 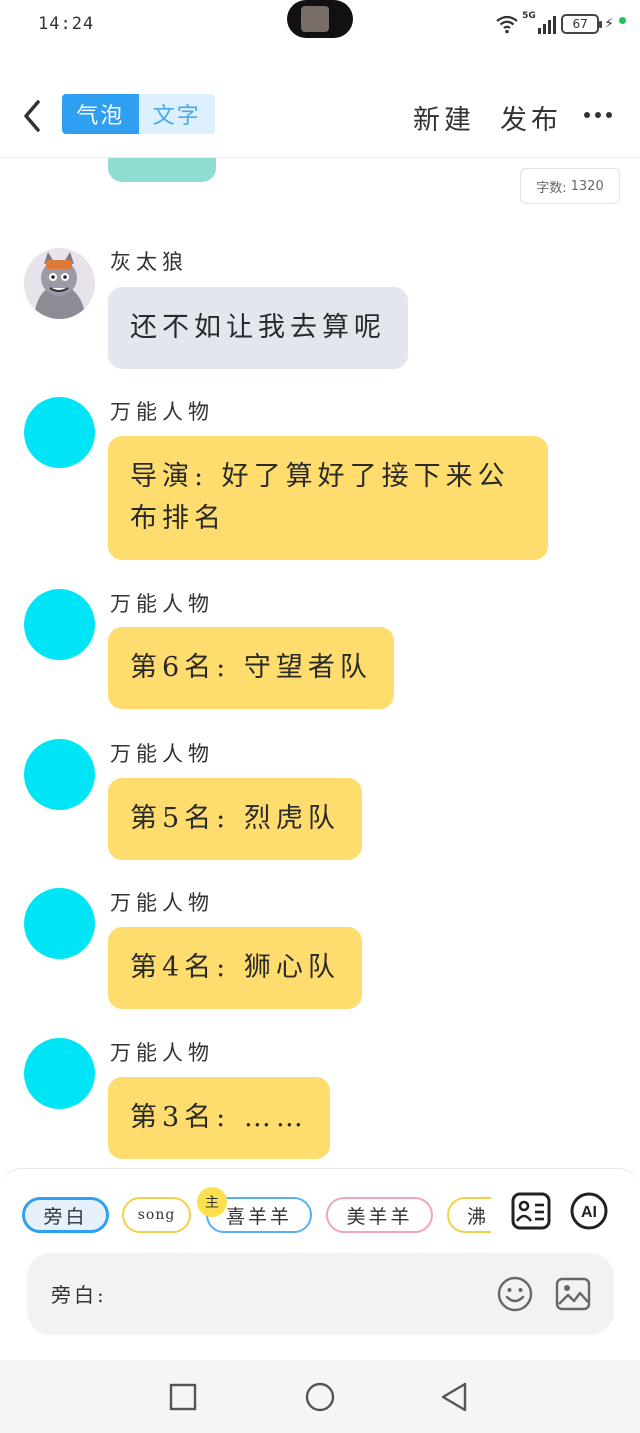 I want to click on chevron-left-icon, so click(x=33, y=116).